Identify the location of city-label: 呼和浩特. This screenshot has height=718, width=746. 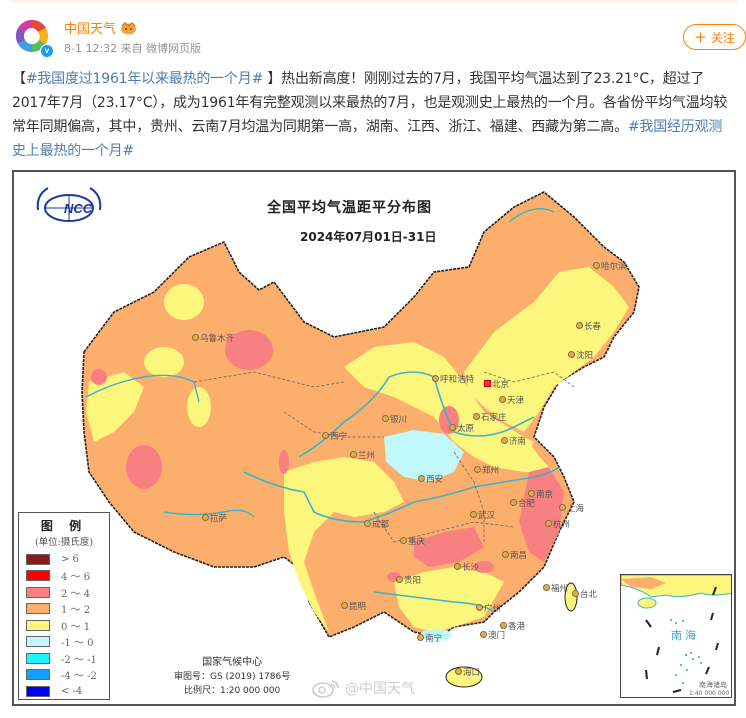
(453, 380).